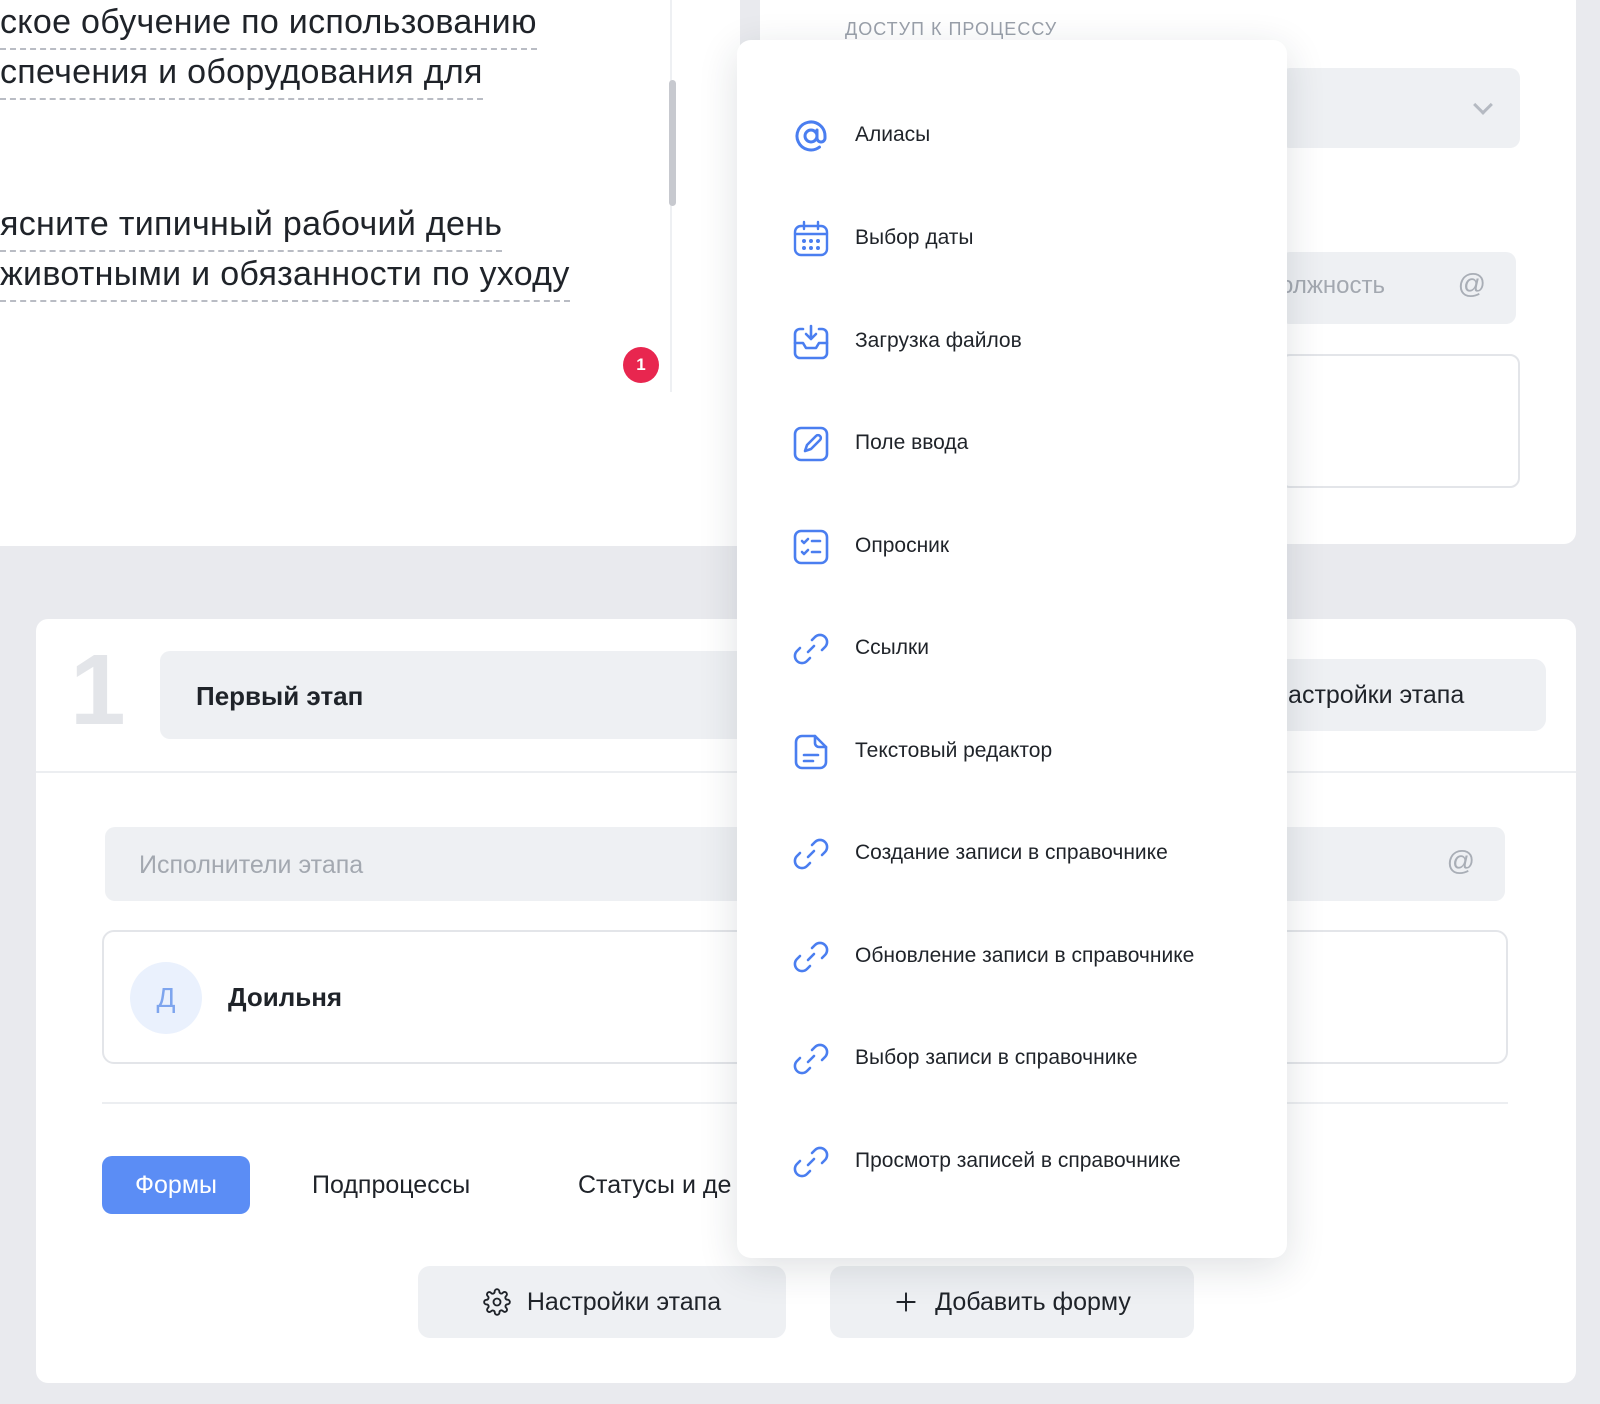 Image resolution: width=1600 pixels, height=1404 pixels. Describe the element at coordinates (912, 442) in the screenshot. I see `menu-item-label: Поле ввода` at that location.